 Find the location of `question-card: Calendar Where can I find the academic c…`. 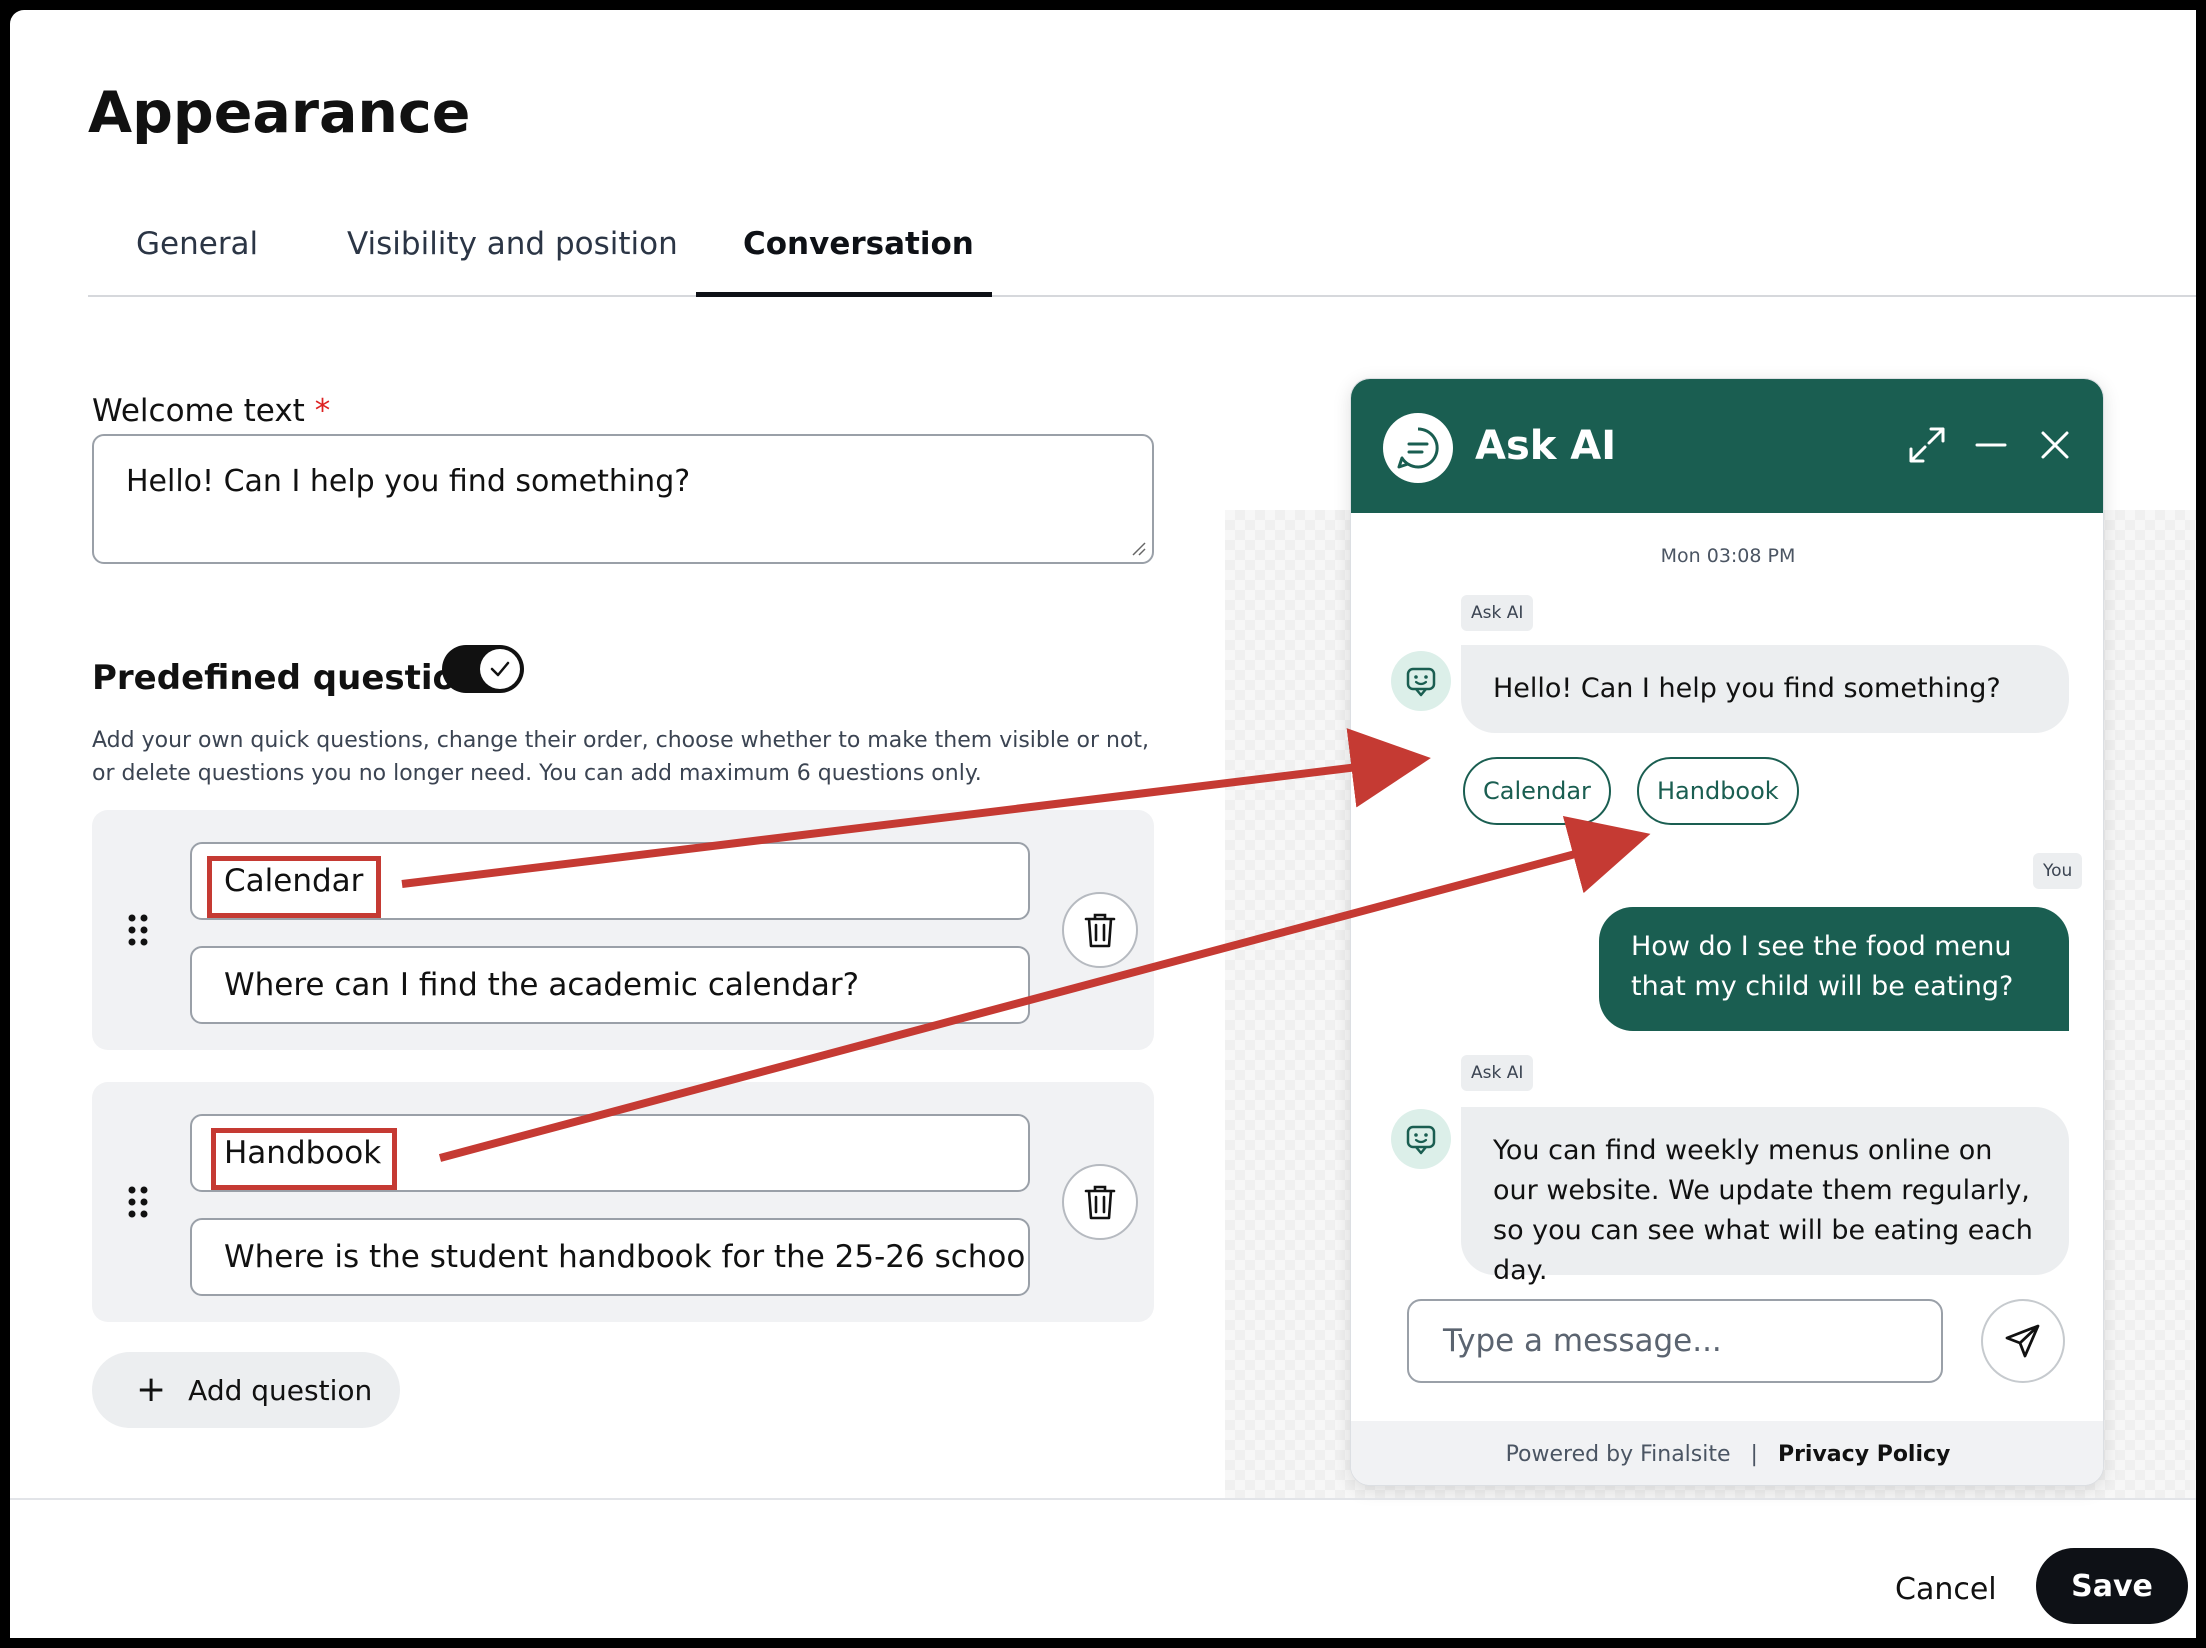

question-card: Calendar Where can I find the academic c… is located at coordinates (623, 930).